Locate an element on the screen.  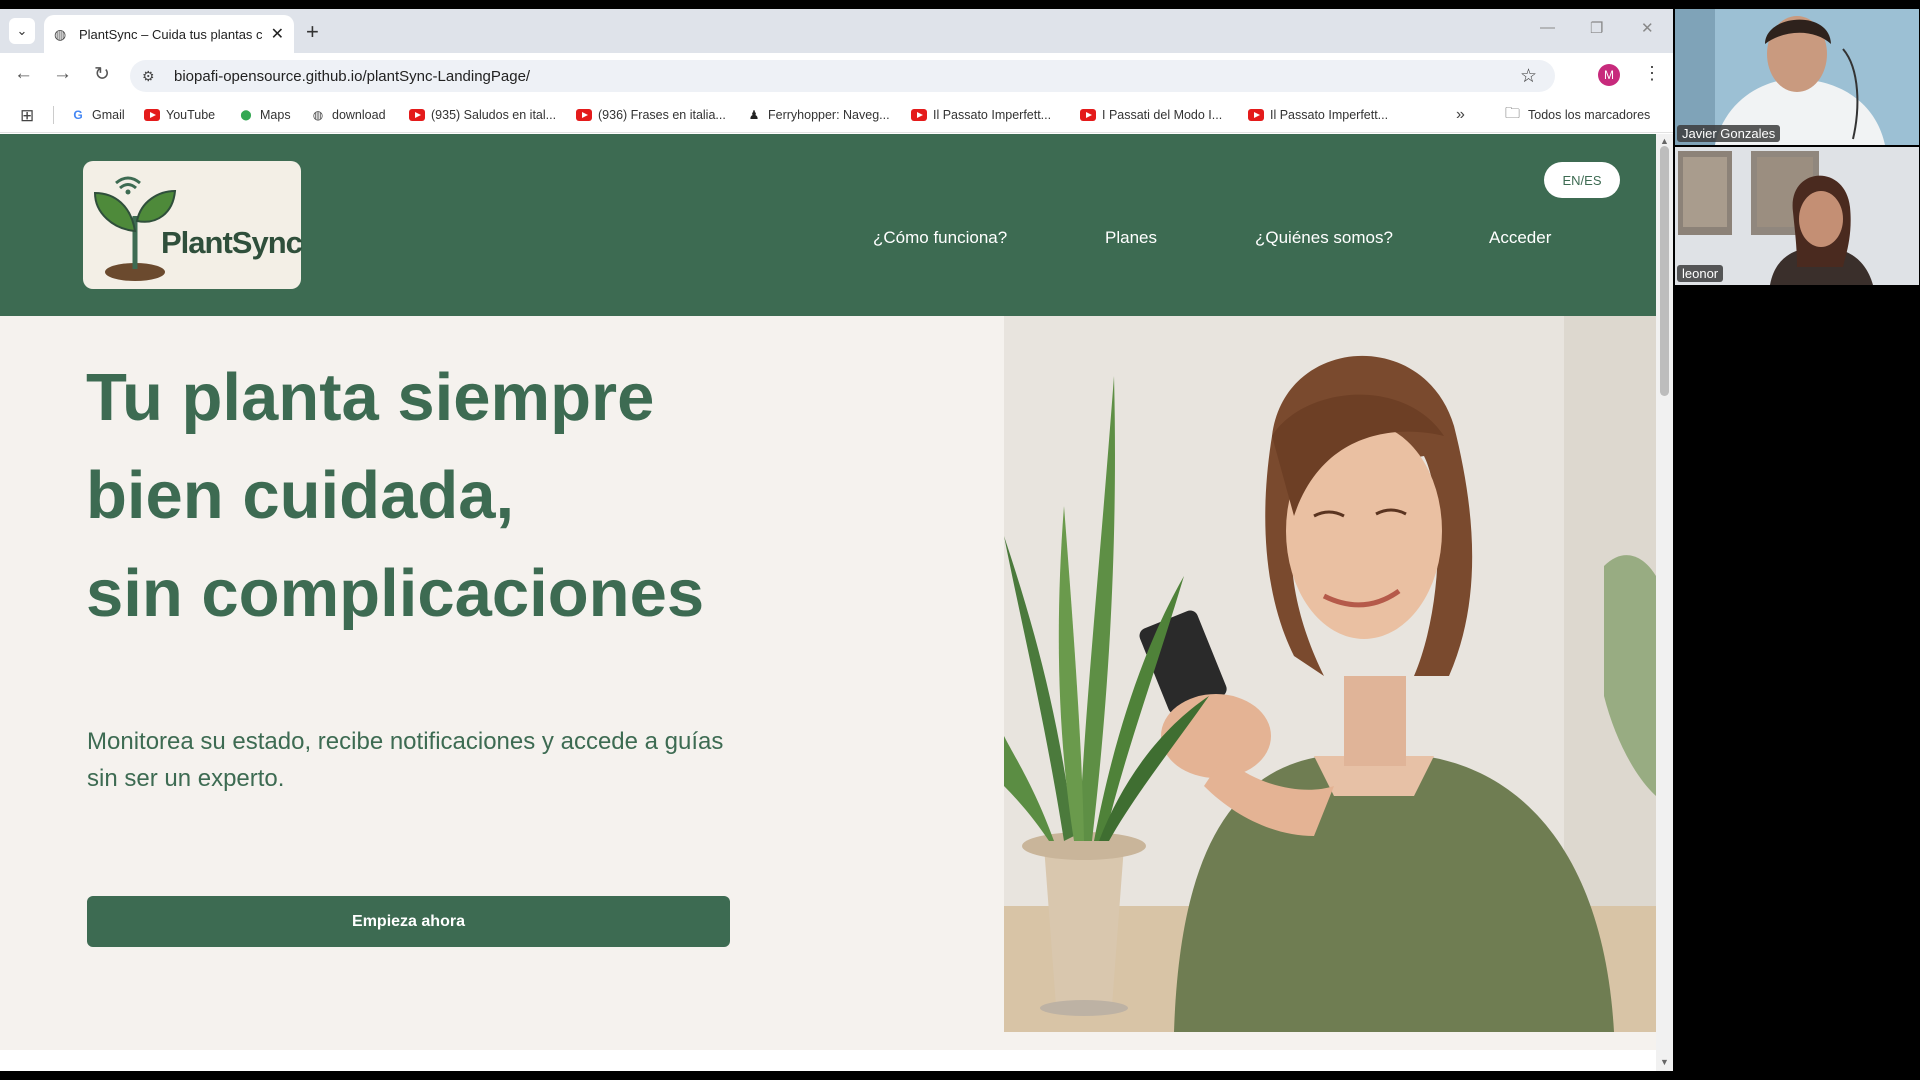
minimize-button: — is located at coordinates (1547, 27).